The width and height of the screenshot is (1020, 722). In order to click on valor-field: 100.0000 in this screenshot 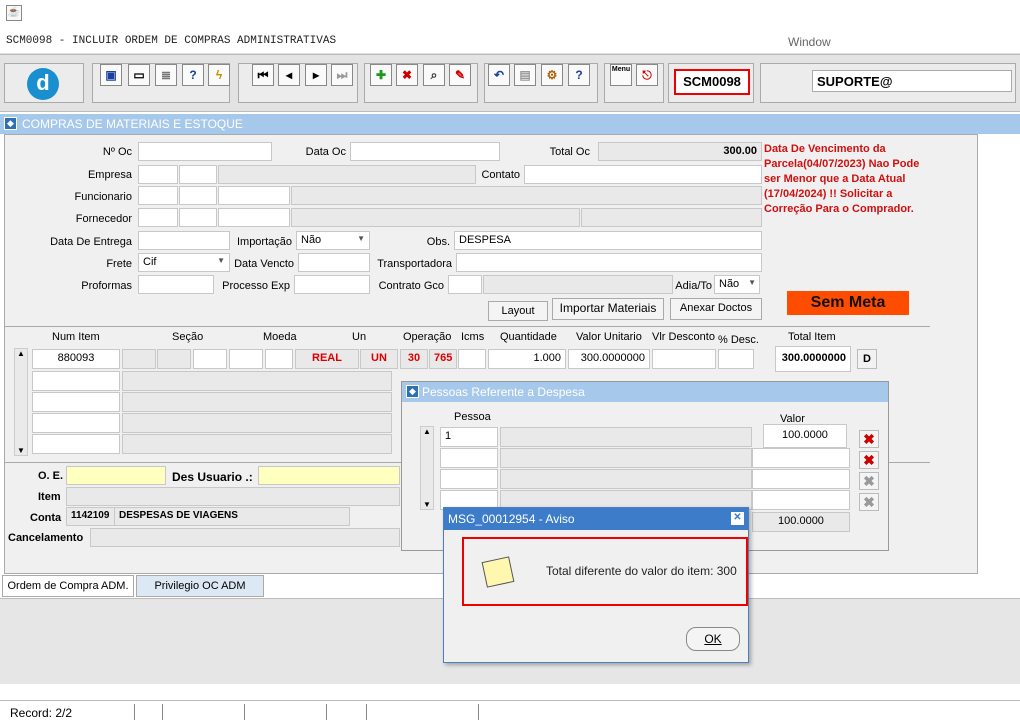, I will do `click(805, 436)`.